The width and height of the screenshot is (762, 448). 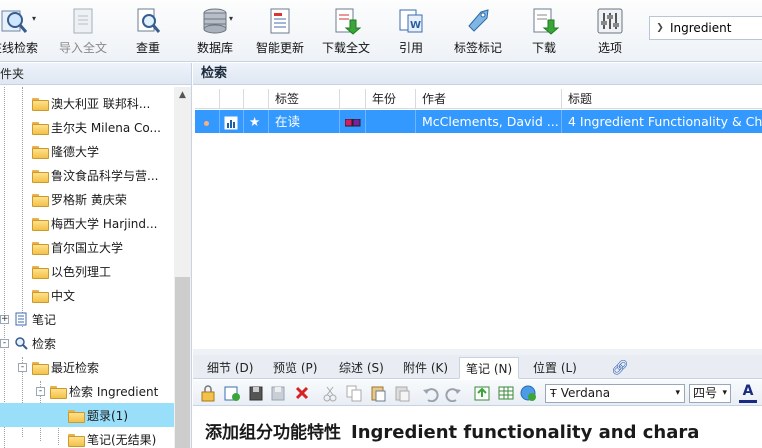 I want to click on redo-icon, so click(x=453, y=395).